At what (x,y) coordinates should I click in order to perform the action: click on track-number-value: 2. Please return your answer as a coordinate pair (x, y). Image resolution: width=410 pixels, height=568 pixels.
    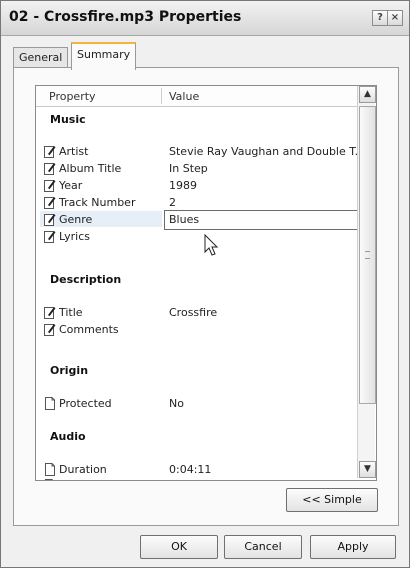
    Looking at the image, I should click on (271, 202).